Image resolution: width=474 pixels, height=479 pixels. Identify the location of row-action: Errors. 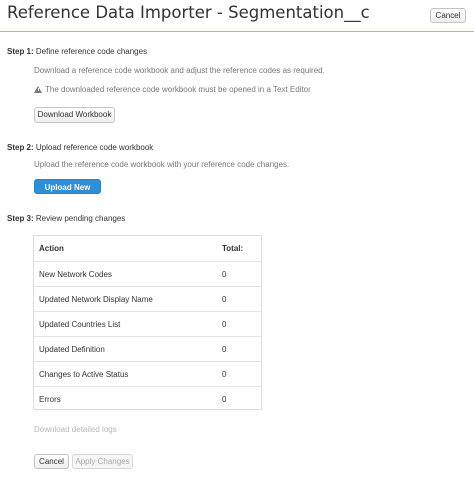
(50, 399).